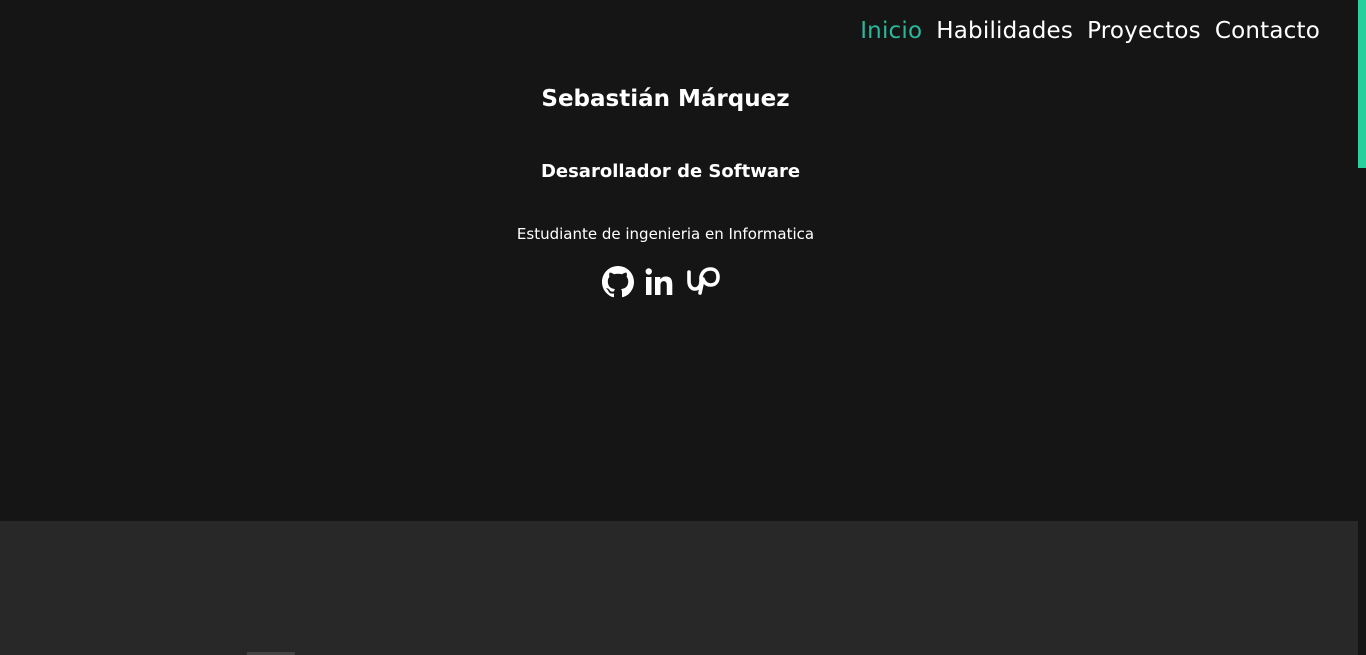 This screenshot has width=1366, height=655. I want to click on nav-link-proyectos: Proyectos, so click(1144, 31).